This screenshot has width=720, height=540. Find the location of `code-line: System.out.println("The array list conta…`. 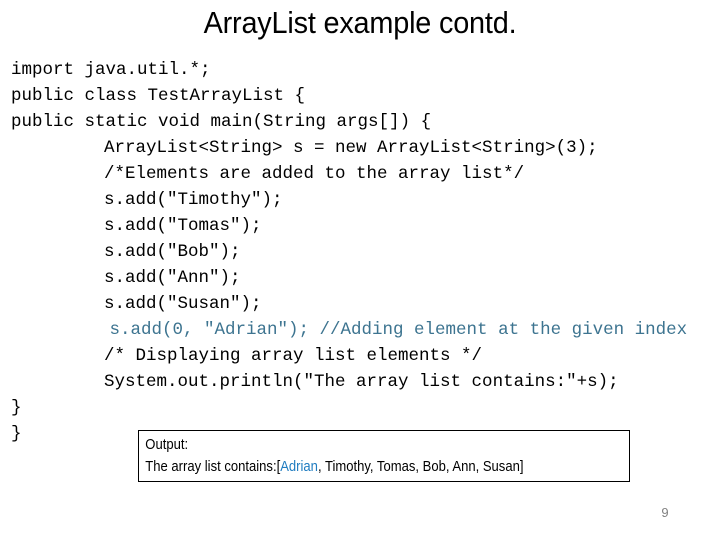

code-line: System.out.println("The array list conta… is located at coordinates (361, 382).